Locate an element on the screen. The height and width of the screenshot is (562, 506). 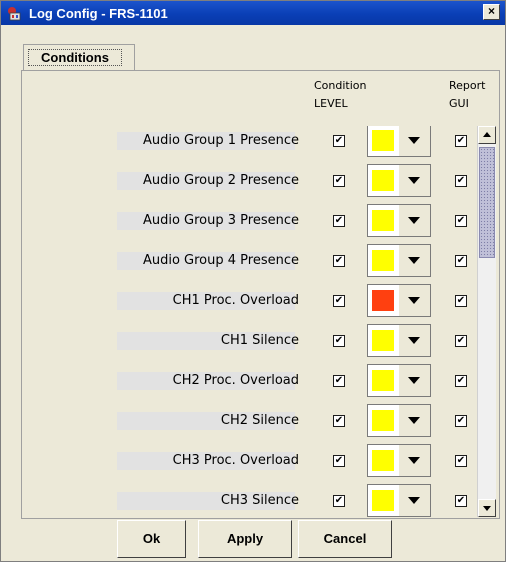
scroll-thumb is located at coordinates (487, 202).